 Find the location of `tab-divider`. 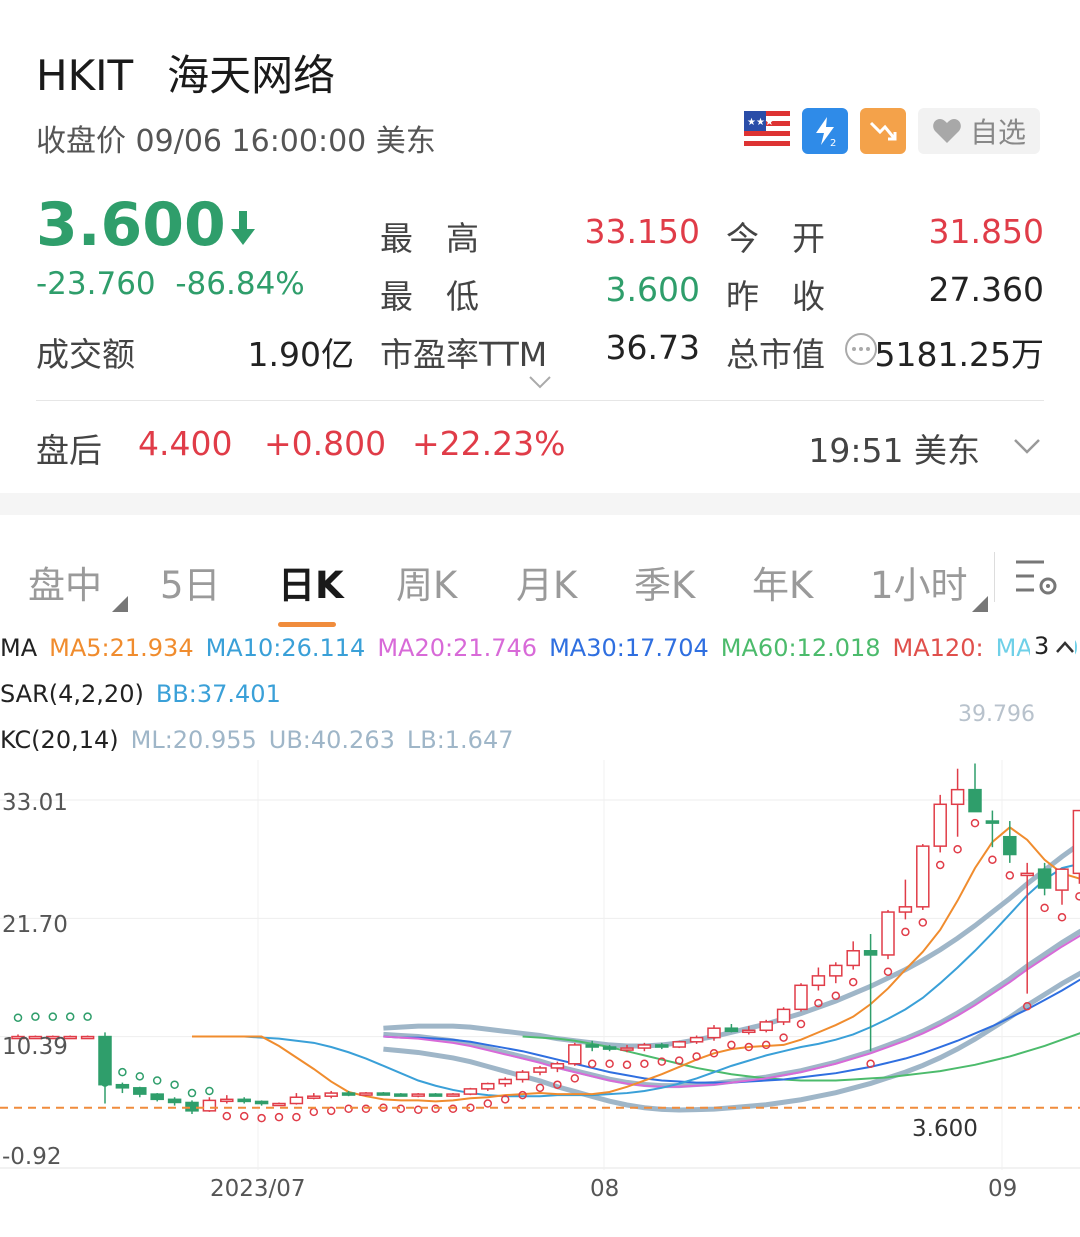

tab-divider is located at coordinates (994, 577).